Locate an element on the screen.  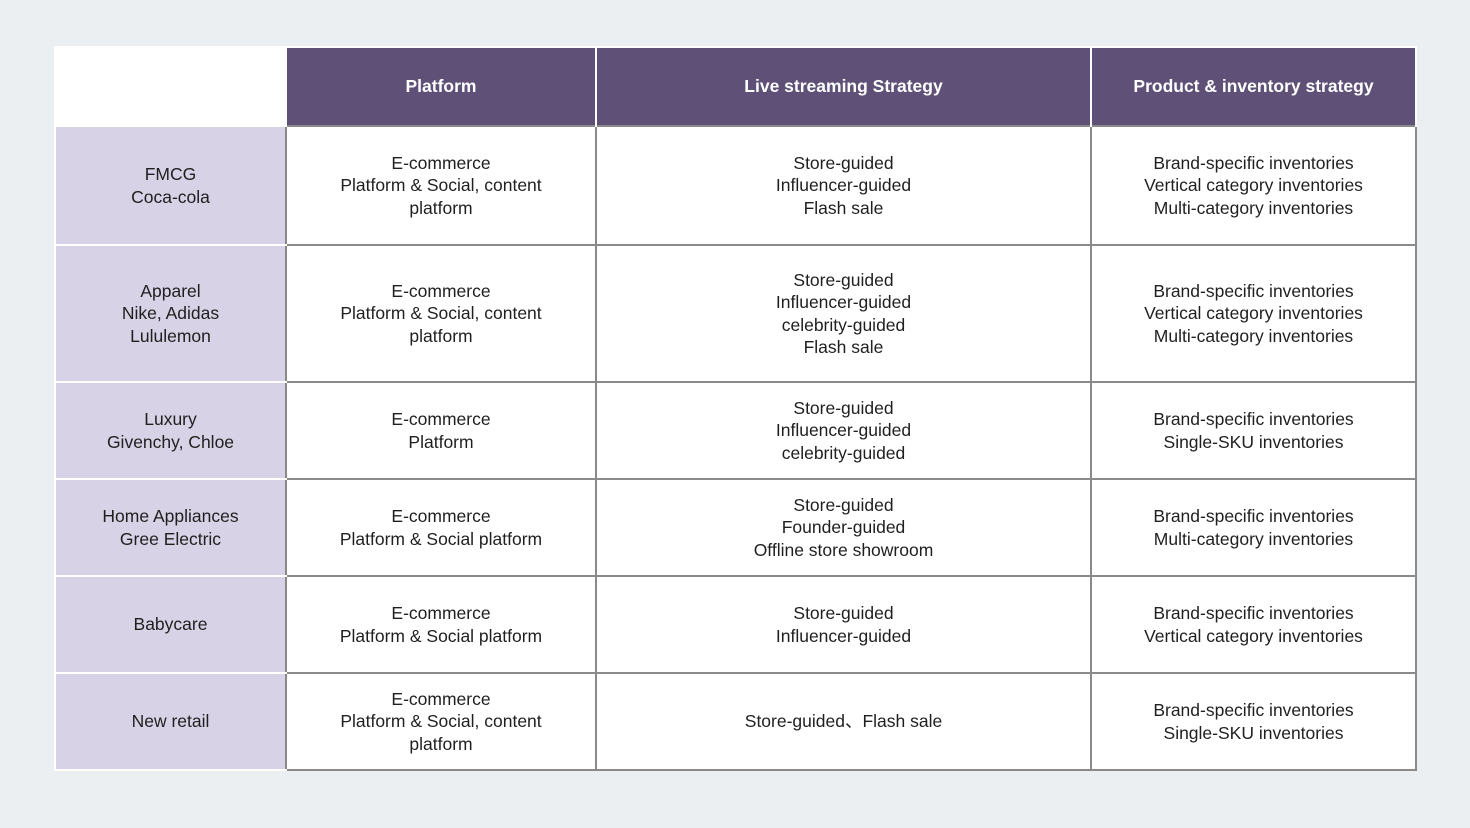
cell-line: Founder-guided is located at coordinates (843, 527).